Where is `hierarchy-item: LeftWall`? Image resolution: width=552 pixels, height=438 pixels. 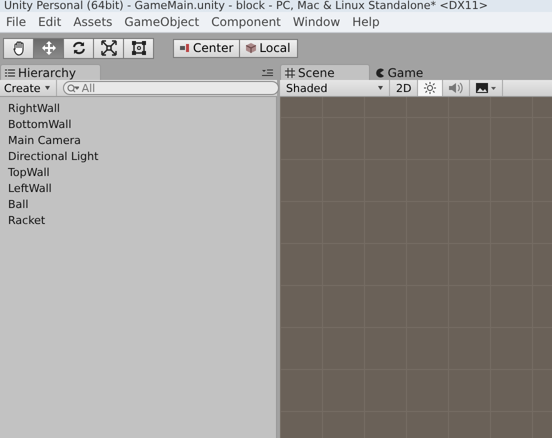
hierarchy-item: LeftWall is located at coordinates (138, 189).